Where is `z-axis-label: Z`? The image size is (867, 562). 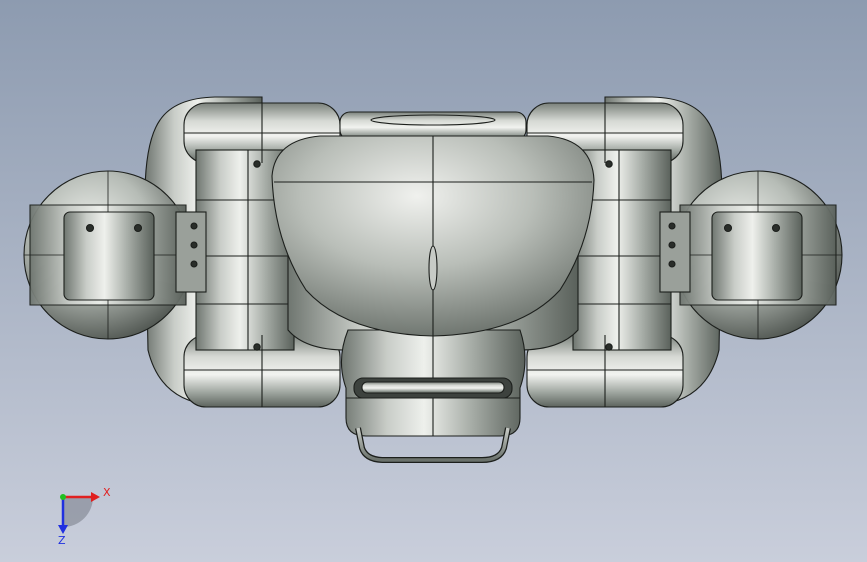 z-axis-label: Z is located at coordinates (62, 540).